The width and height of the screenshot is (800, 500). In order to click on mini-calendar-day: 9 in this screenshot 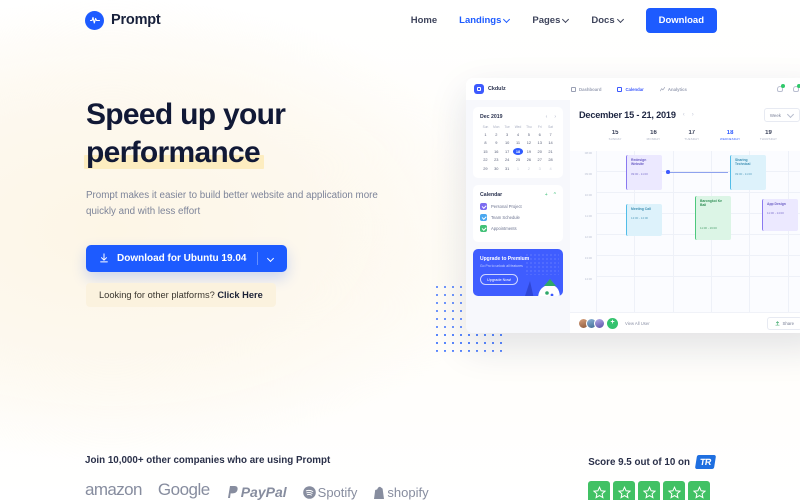, I will do `click(496, 142)`.